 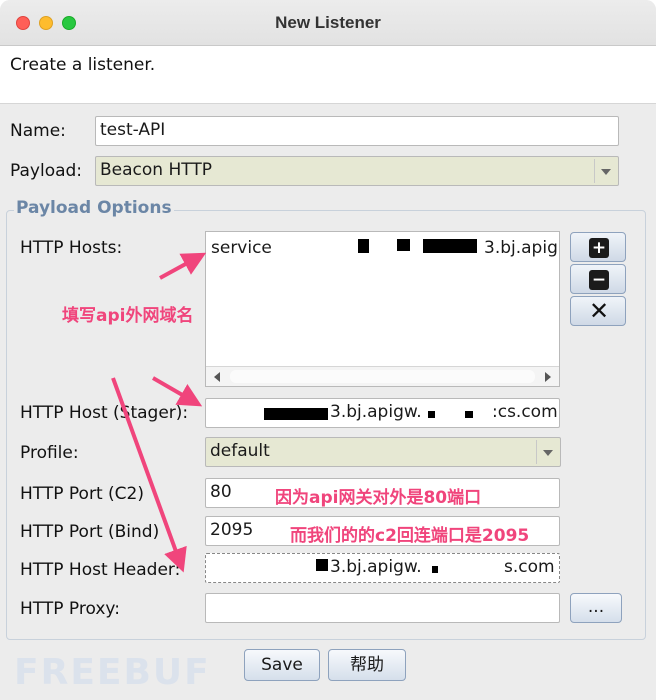 I want to click on add-host-button: +, so click(x=598, y=247).